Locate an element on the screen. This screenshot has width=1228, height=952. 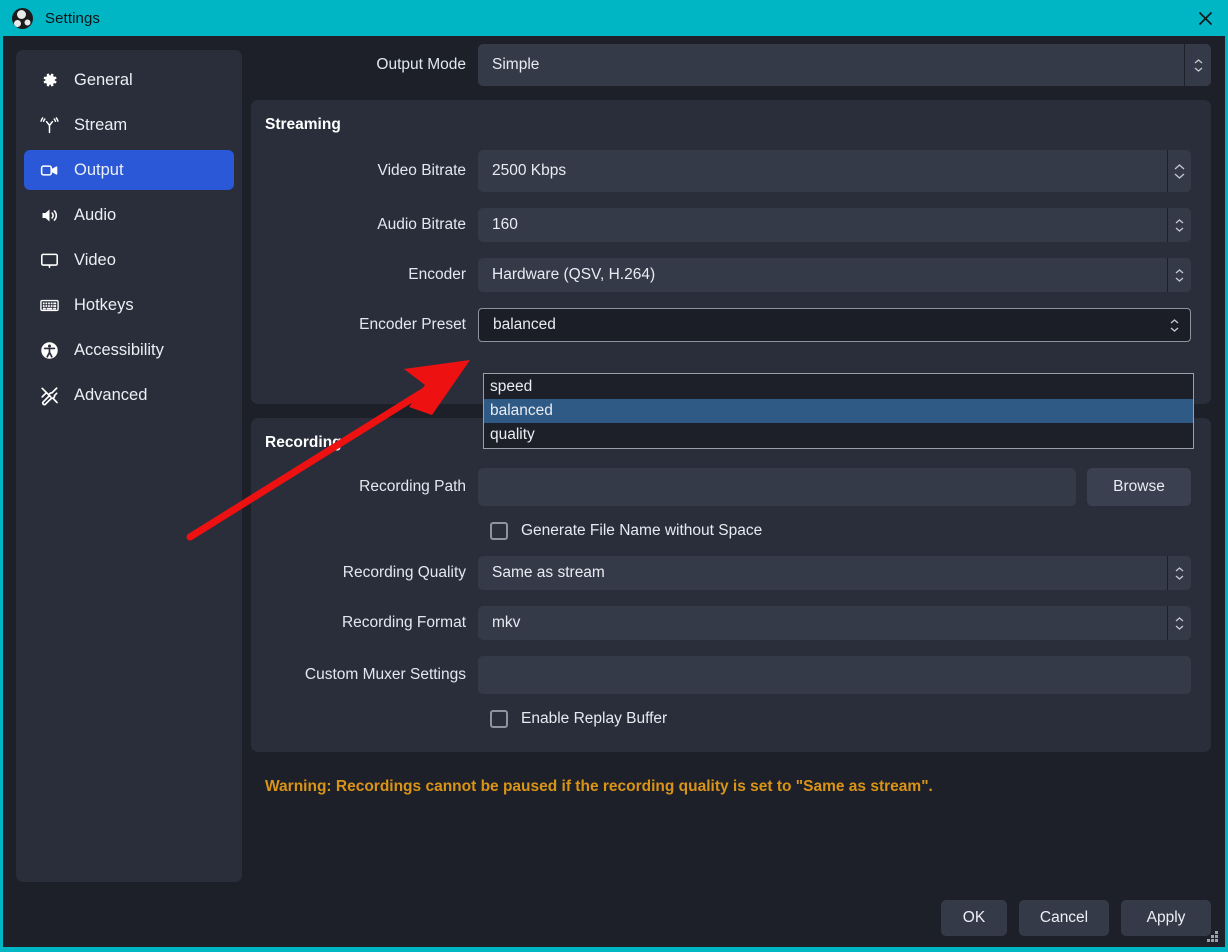
output-mode-row: Output Mode Simple is located at coordinates (731, 65).